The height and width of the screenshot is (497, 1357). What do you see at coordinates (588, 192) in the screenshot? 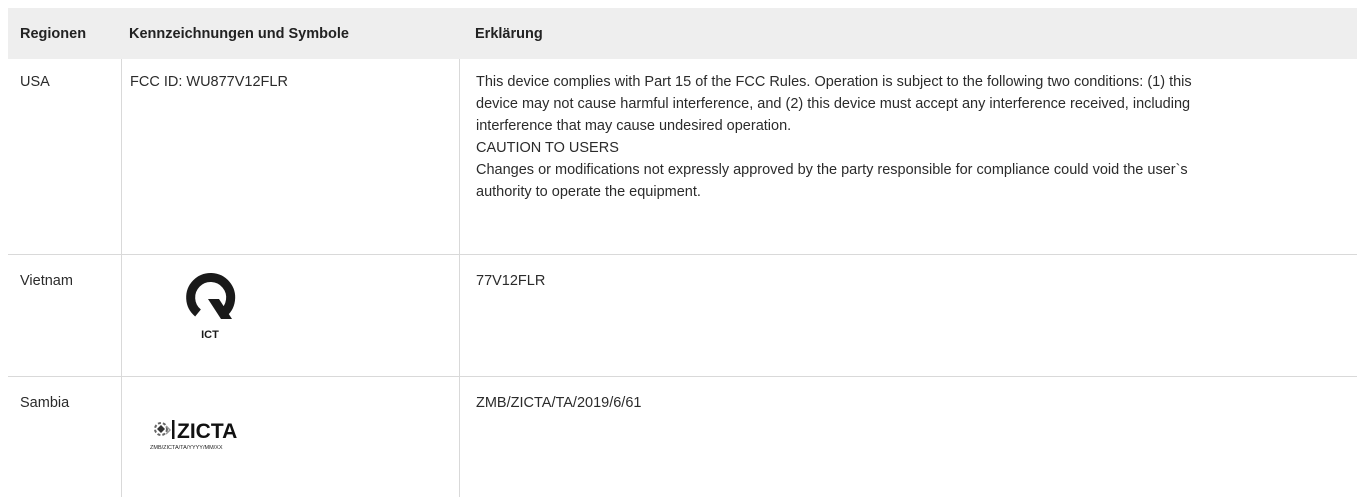
I see `explanation-line: authority to operate the equipment.` at bounding box center [588, 192].